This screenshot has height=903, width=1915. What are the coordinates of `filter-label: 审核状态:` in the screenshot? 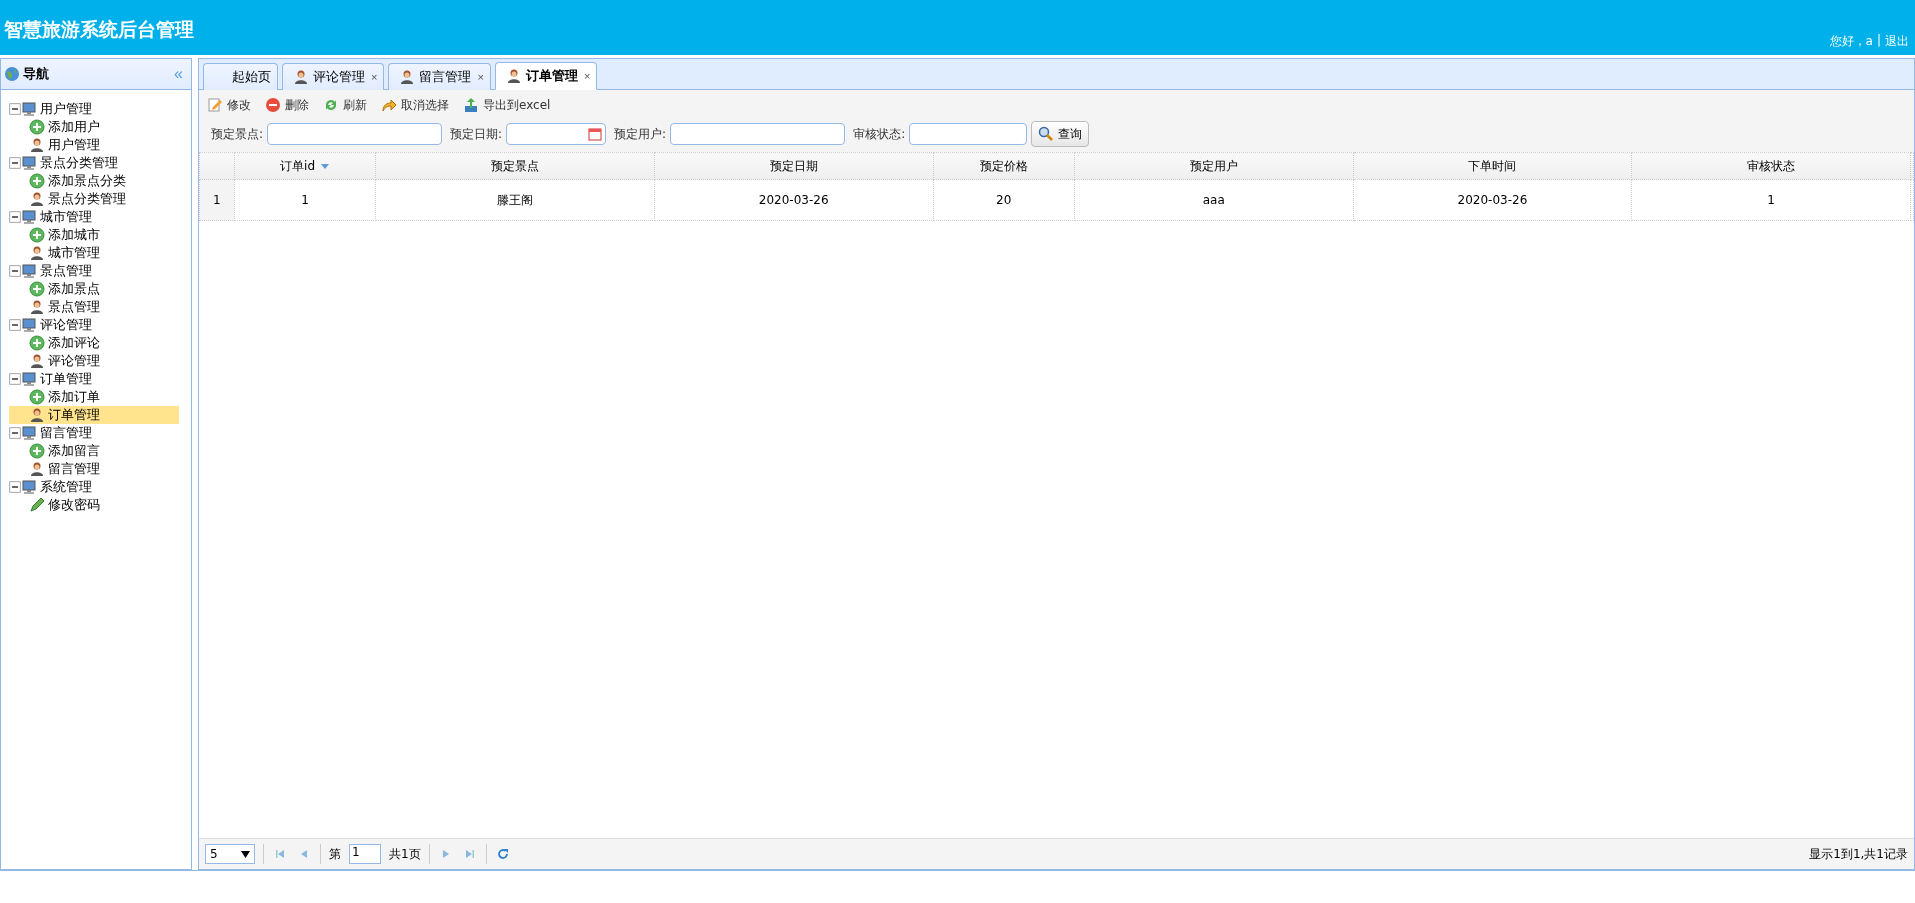 It's located at (879, 134).